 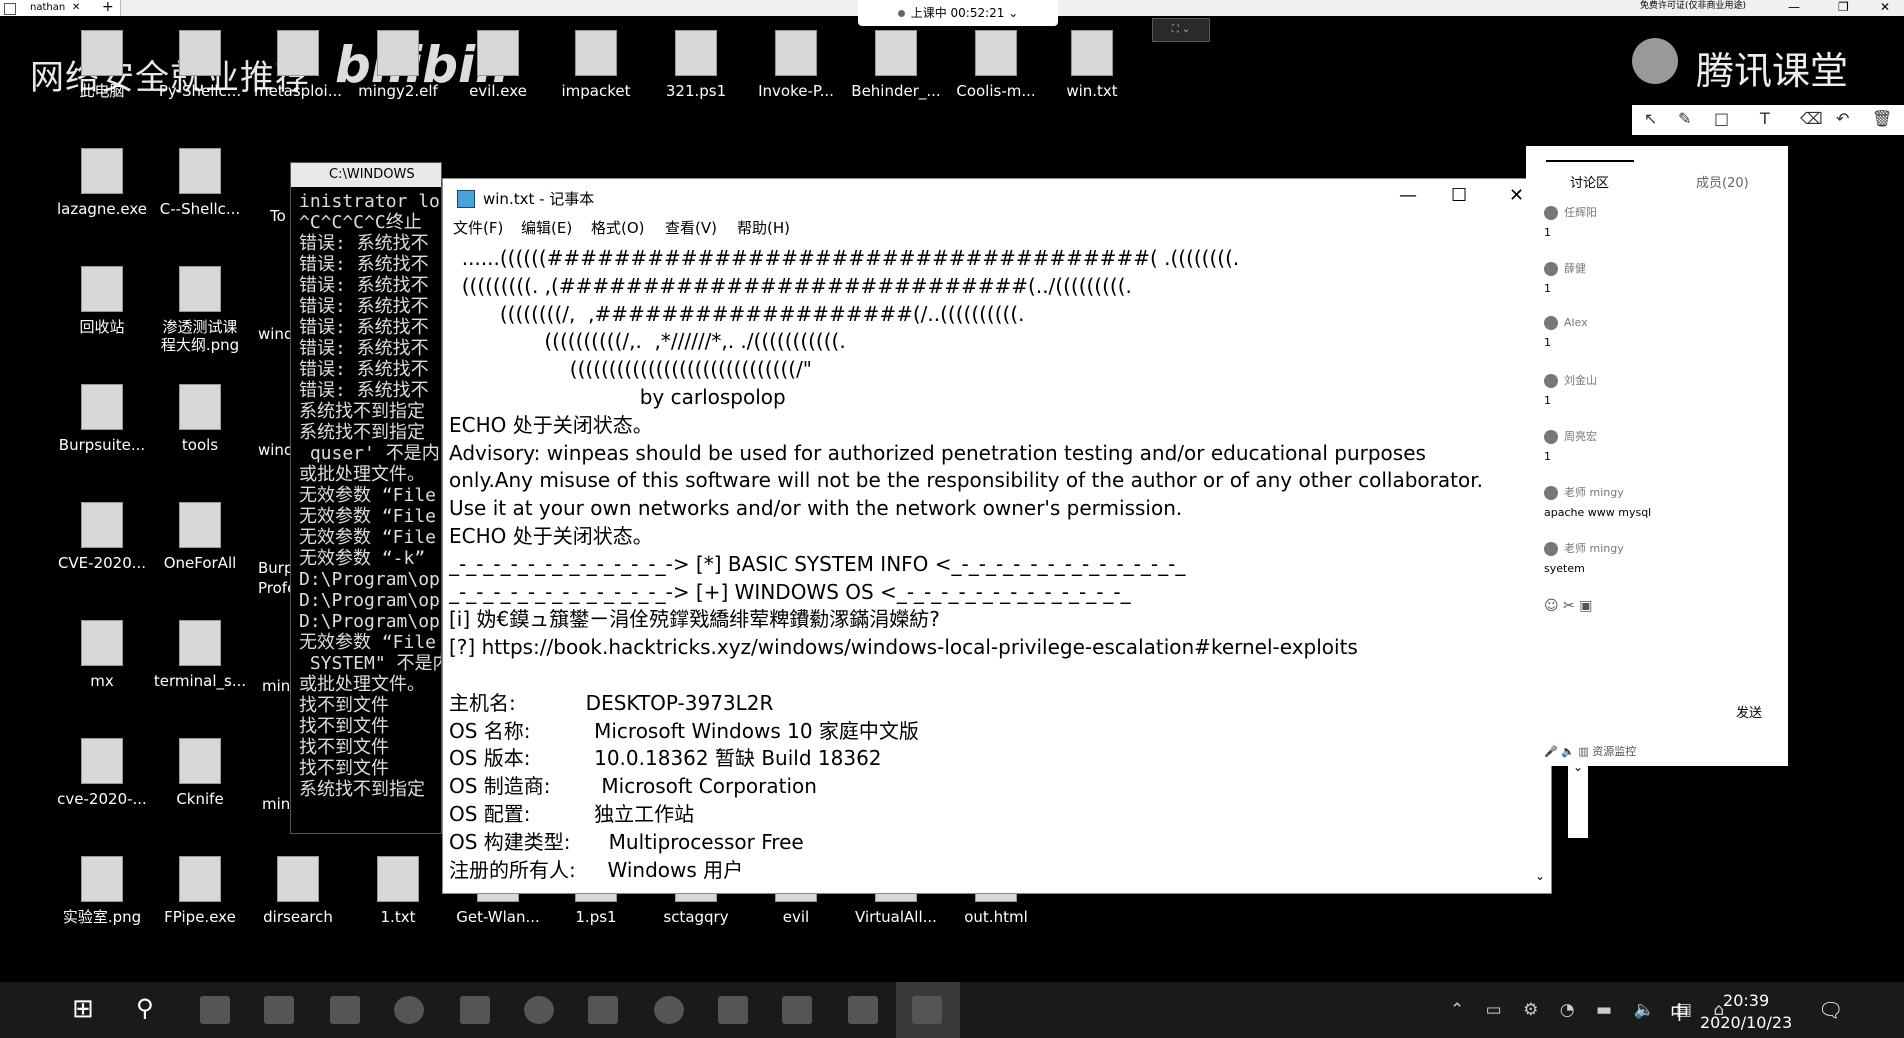 I want to click on desktop-icon: 此电脑, so click(x=102, y=65).